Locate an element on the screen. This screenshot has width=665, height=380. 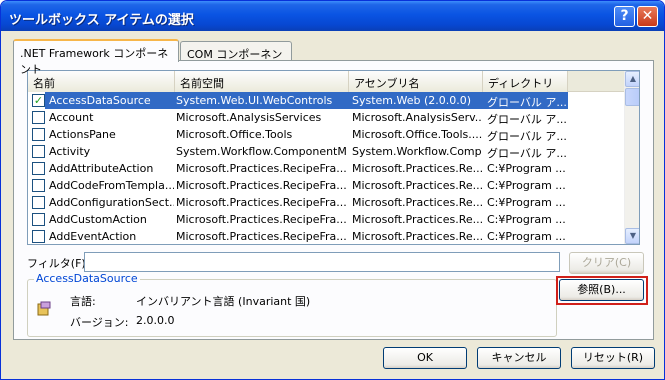
close-button: ✕ is located at coordinates (647, 16).